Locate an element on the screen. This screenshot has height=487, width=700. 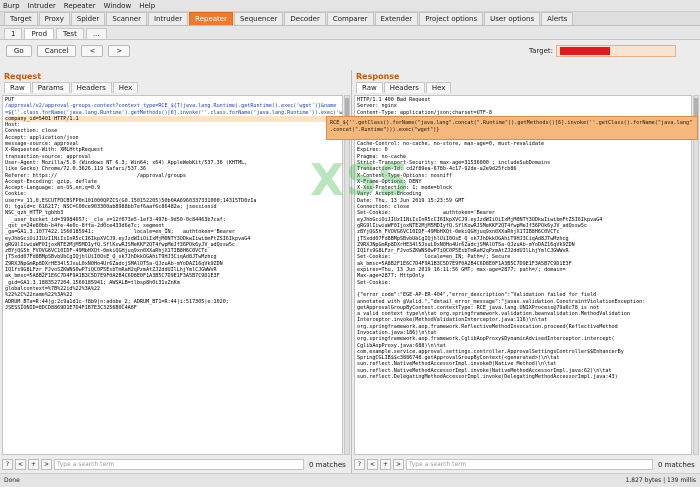
menu-item-window: Window is located at coordinates (118, 6).